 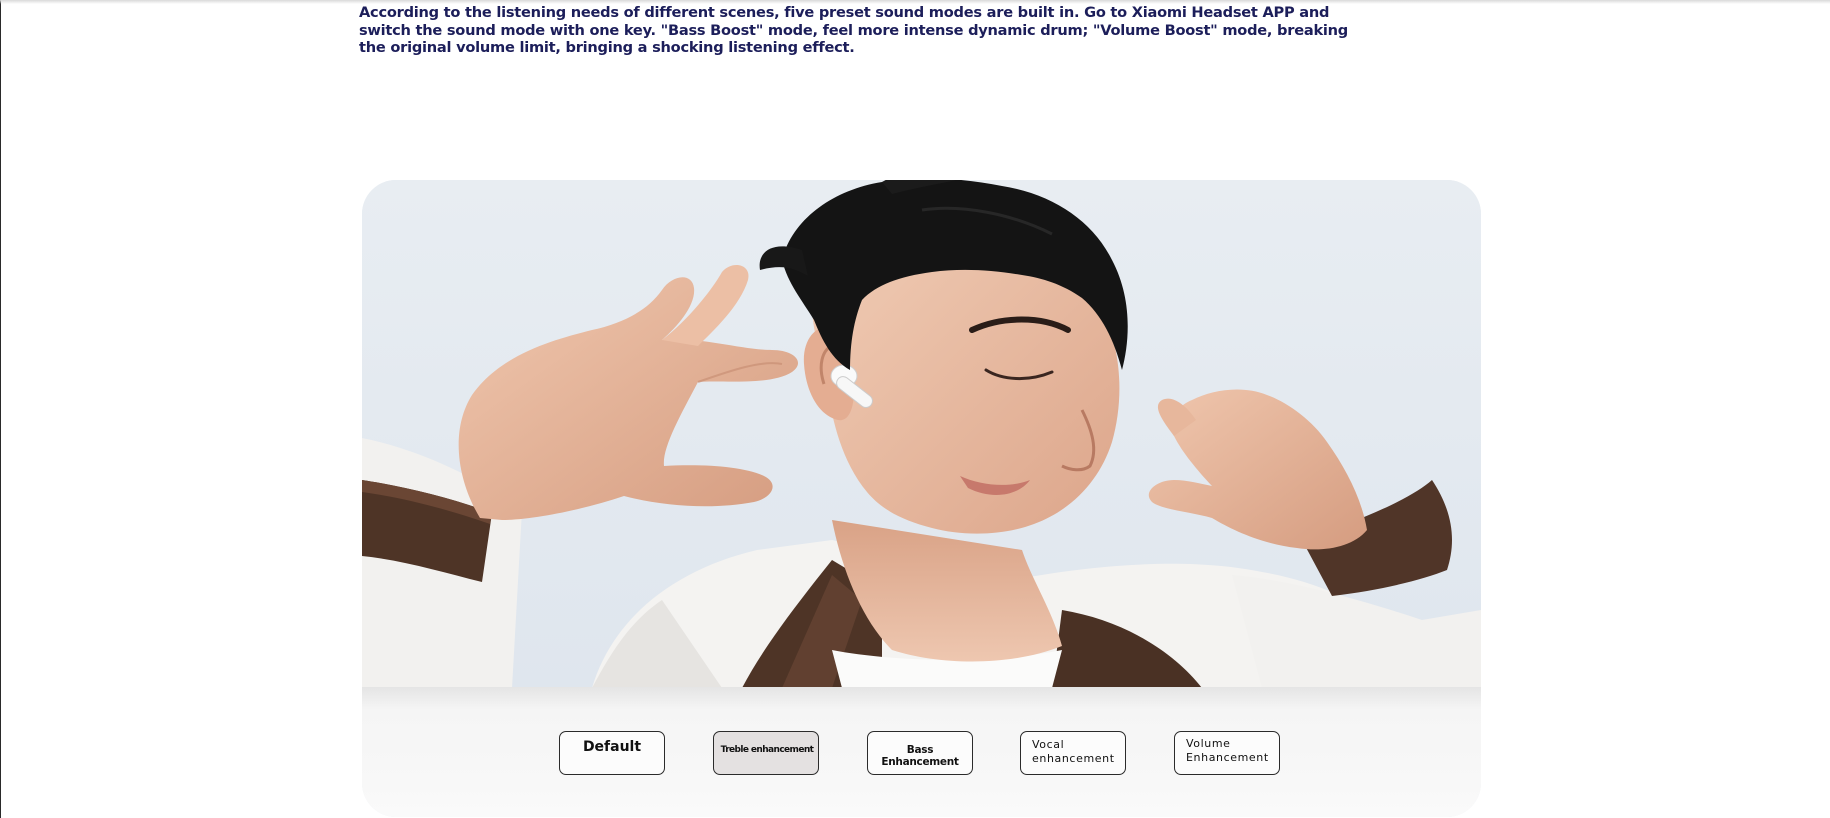 I want to click on sound-mode-label: Bass Enhancement, so click(x=920, y=756).